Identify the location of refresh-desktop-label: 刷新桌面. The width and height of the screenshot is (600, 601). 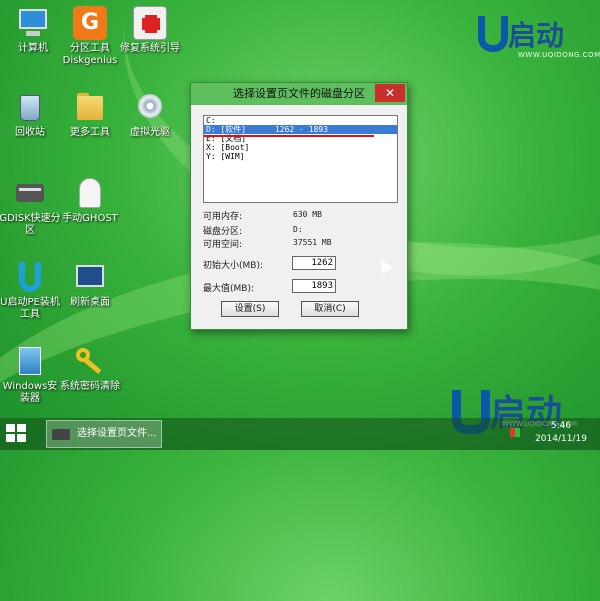
(90, 302).